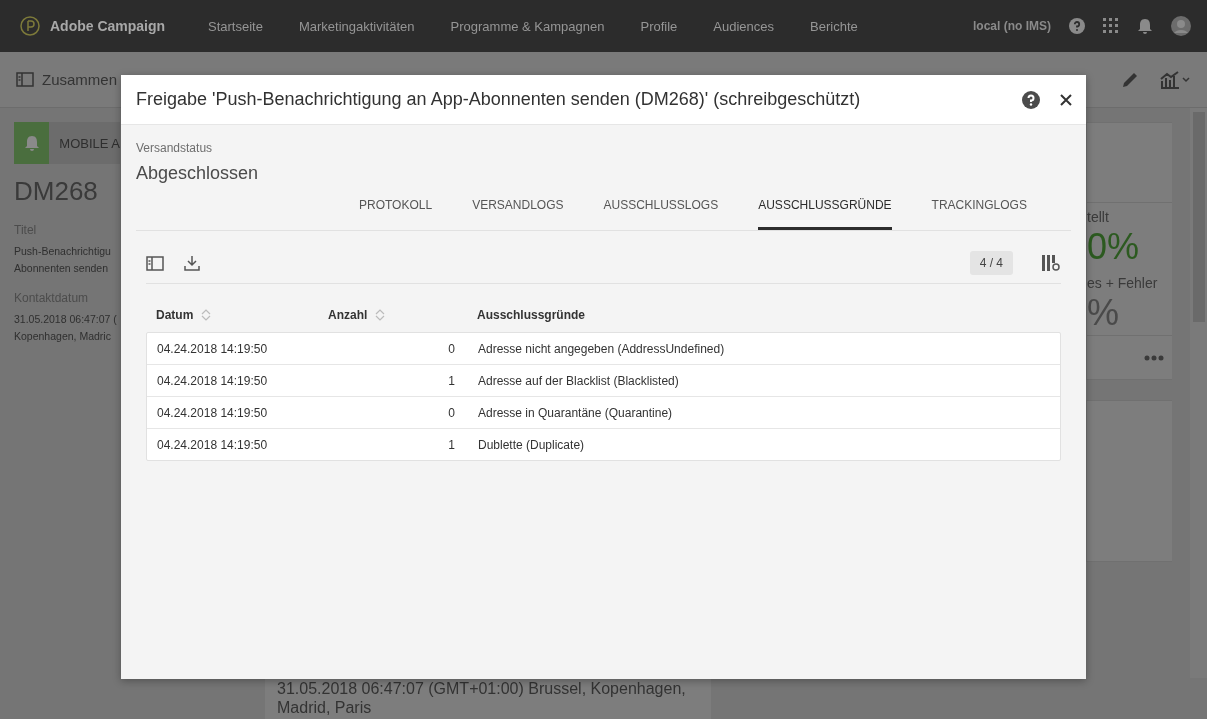 Image resolution: width=1207 pixels, height=719 pixels. What do you see at coordinates (1012, 26) in the screenshot?
I see `instance-label: local (no IMS)` at bounding box center [1012, 26].